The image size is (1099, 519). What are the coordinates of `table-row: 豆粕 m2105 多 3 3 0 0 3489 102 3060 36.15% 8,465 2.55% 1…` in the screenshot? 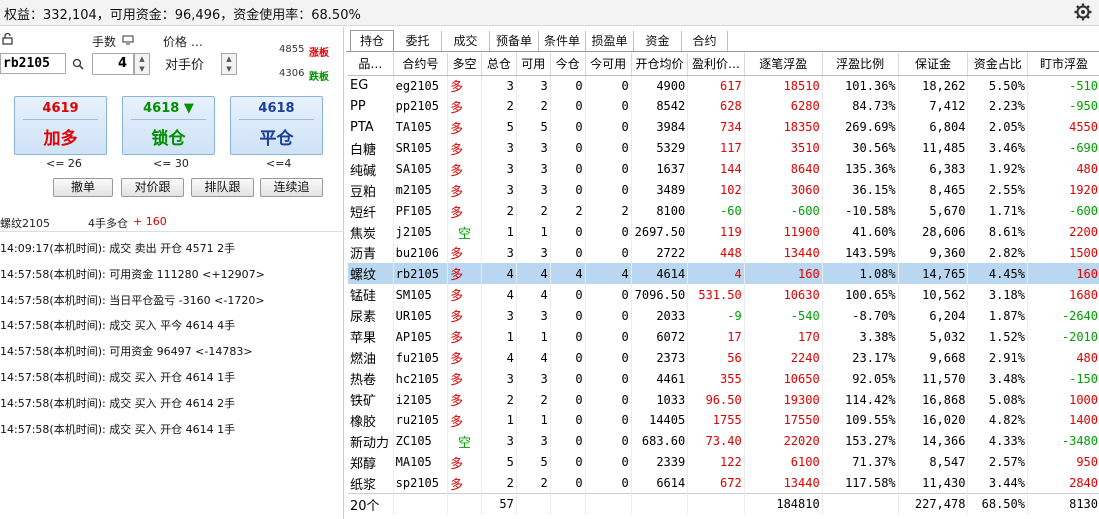 It's located at (723, 190).